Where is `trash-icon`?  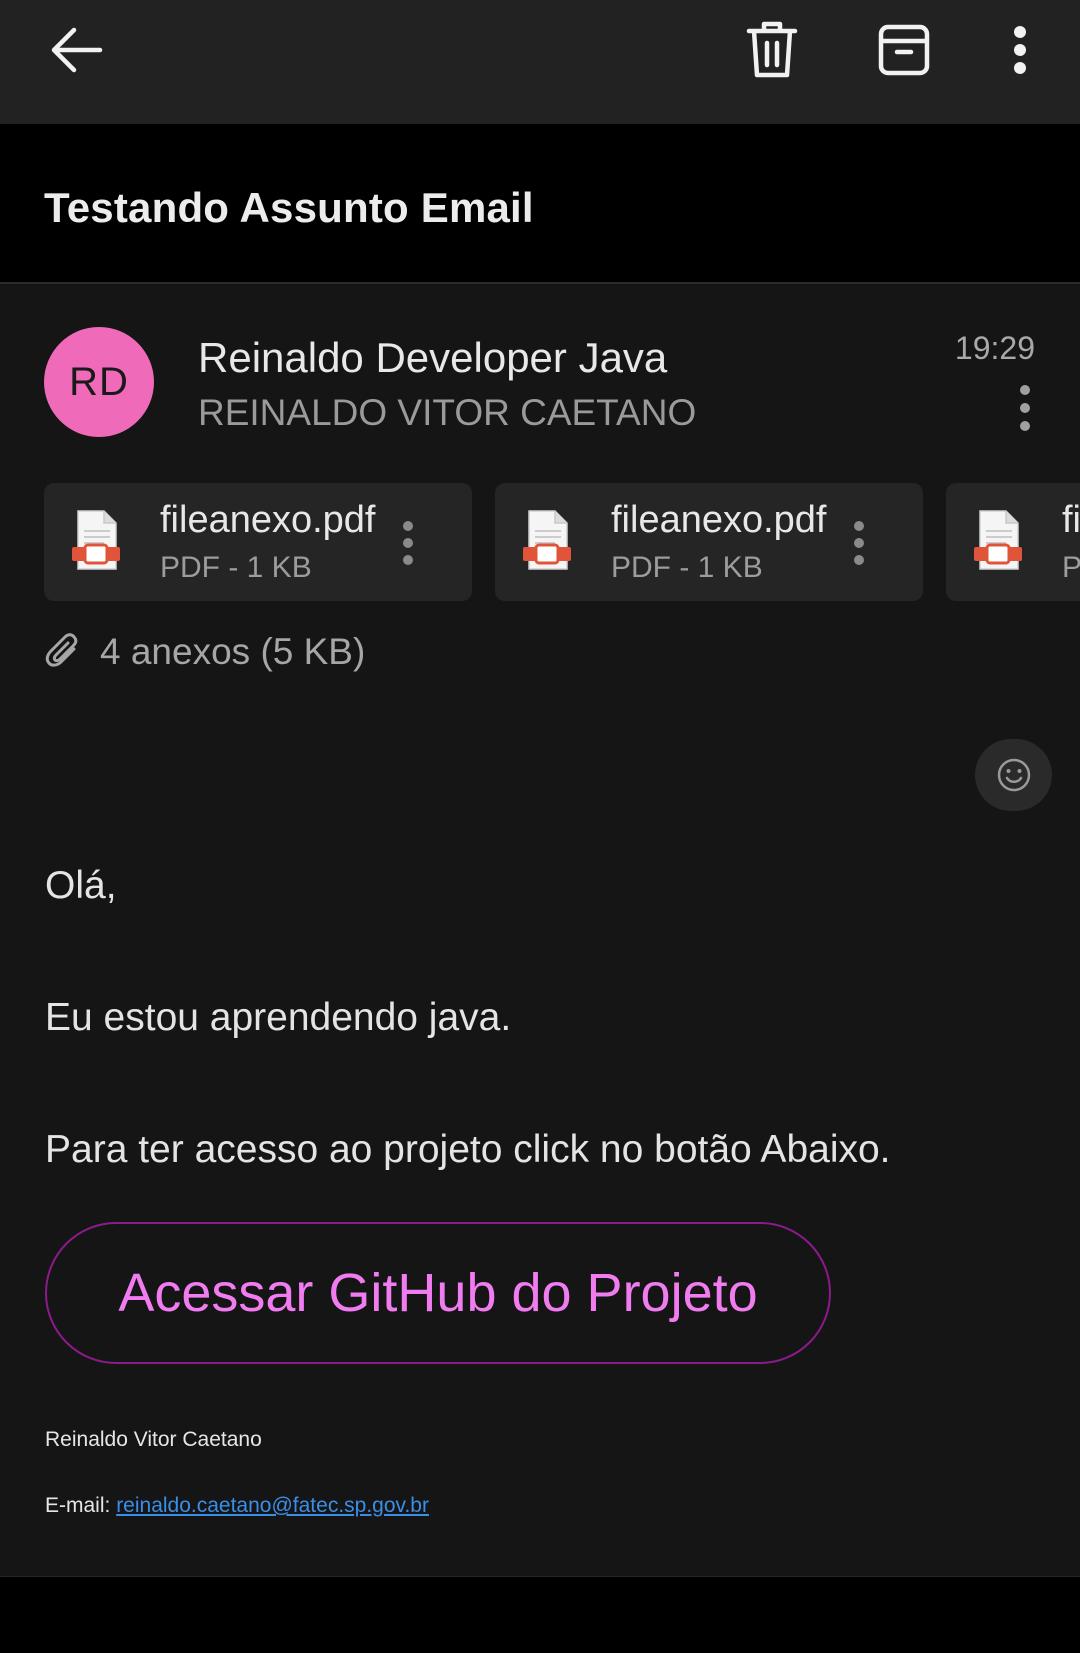 trash-icon is located at coordinates (772, 49).